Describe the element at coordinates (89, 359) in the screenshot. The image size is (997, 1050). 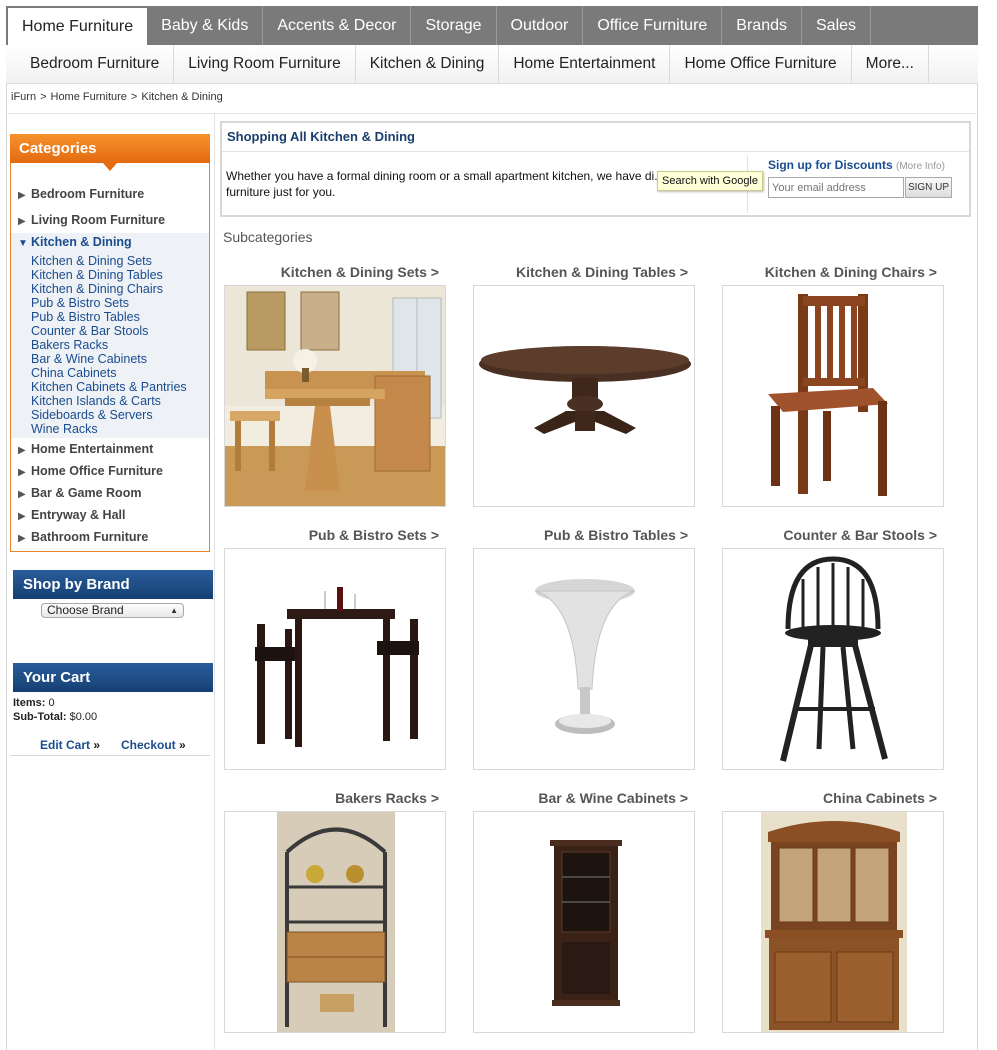
I see `sidebar-subitem-bar-wine-cabinets: Bar & Wine Cabinets` at that location.